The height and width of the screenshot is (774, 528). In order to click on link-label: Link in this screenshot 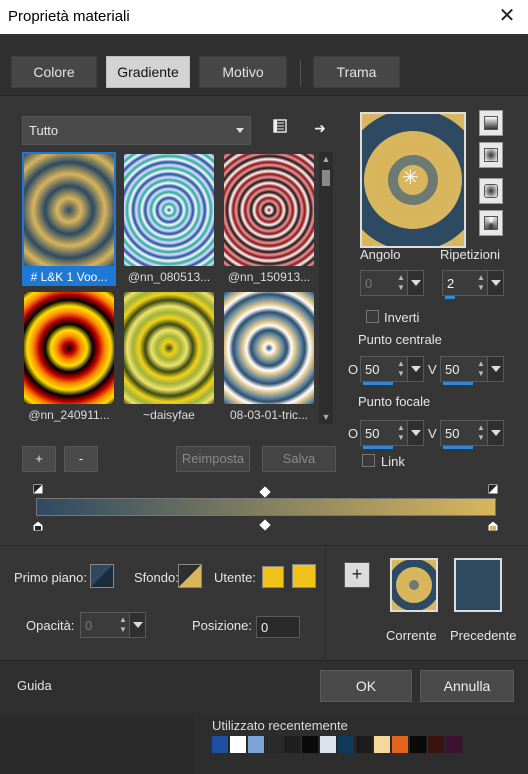, I will do `click(393, 461)`.